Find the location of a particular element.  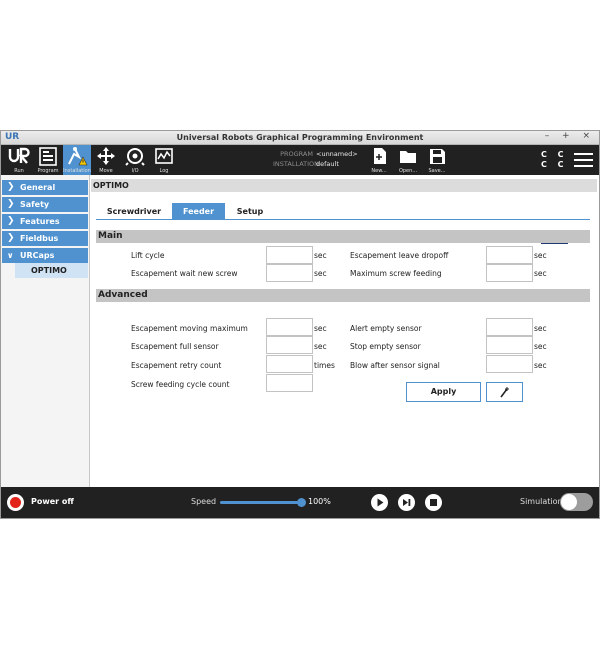

escapement-leave-dropoff-input is located at coordinates (509, 255).